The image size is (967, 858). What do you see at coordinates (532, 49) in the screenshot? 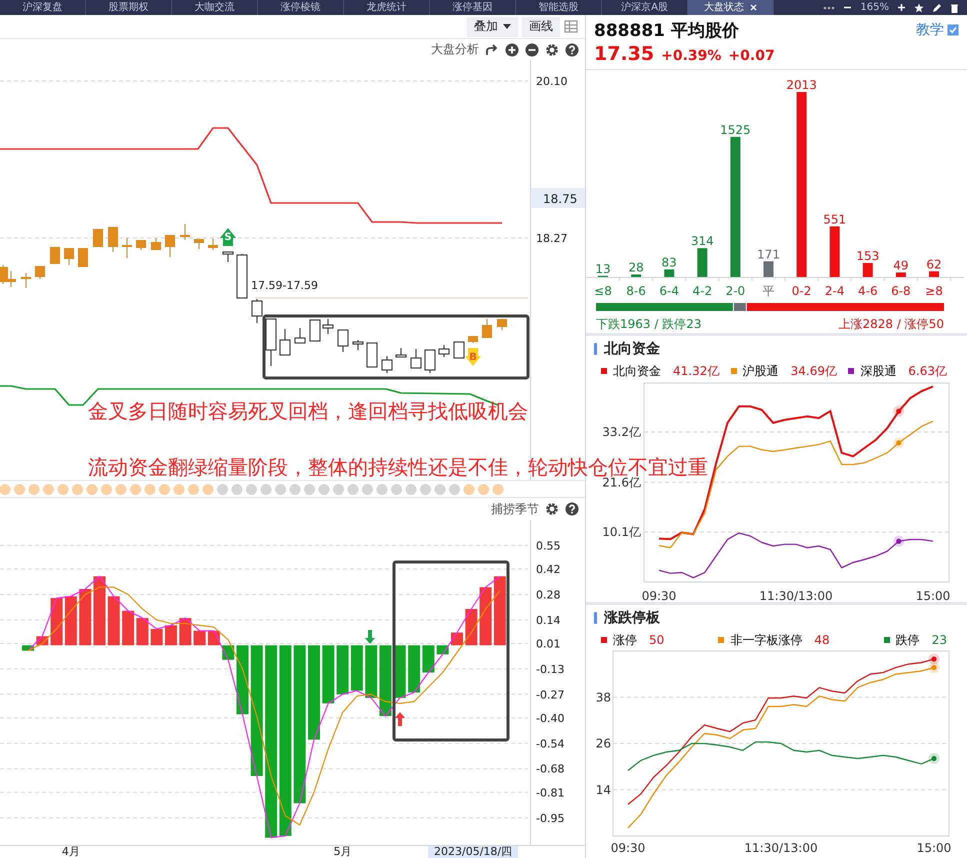
I see `zoom-out-icon` at bounding box center [532, 49].